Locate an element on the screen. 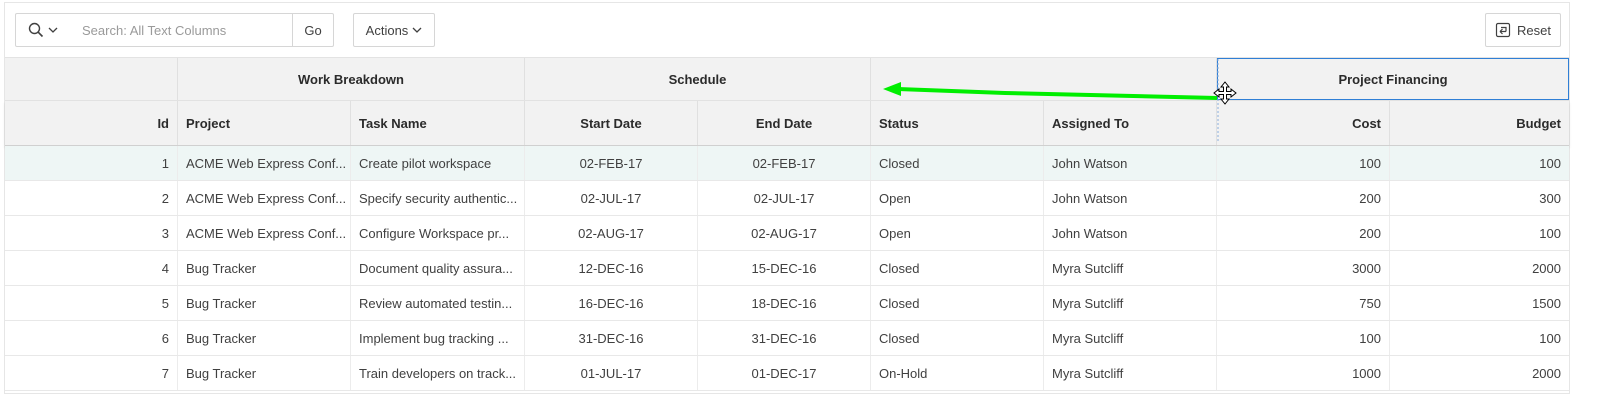  column-header-assigned-to: Assigned To is located at coordinates (1130, 123).